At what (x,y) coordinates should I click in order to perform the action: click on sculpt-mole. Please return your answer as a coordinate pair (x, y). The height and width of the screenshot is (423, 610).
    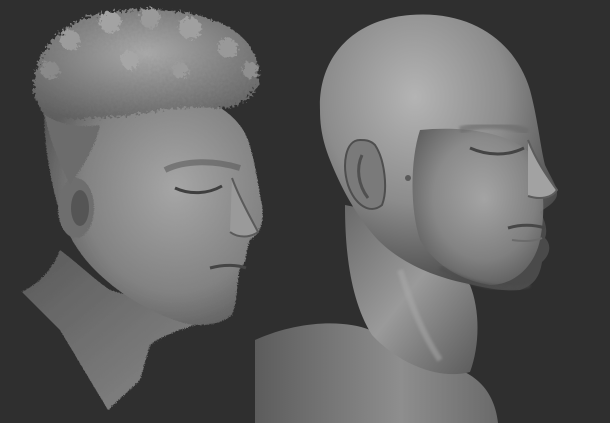
    Looking at the image, I should click on (408, 178).